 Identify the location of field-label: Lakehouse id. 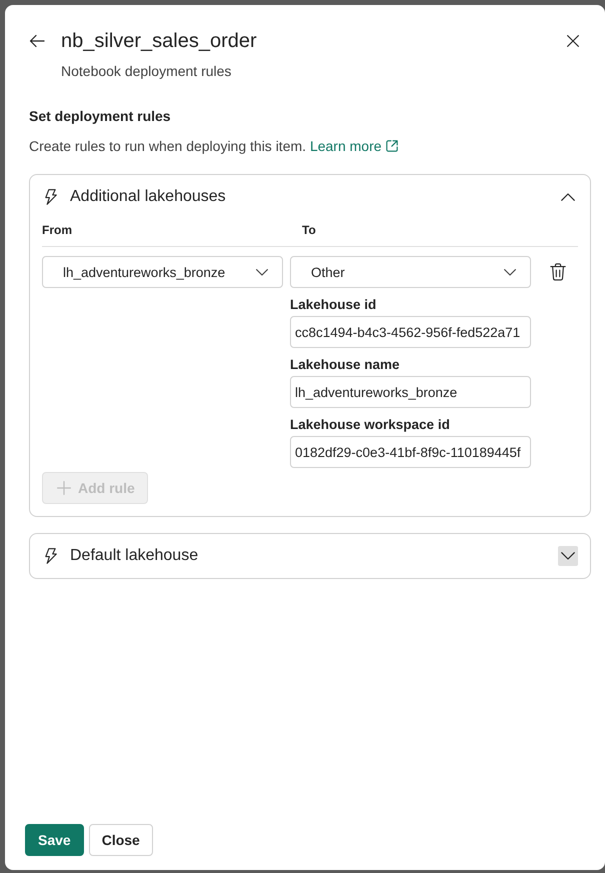
(334, 305).